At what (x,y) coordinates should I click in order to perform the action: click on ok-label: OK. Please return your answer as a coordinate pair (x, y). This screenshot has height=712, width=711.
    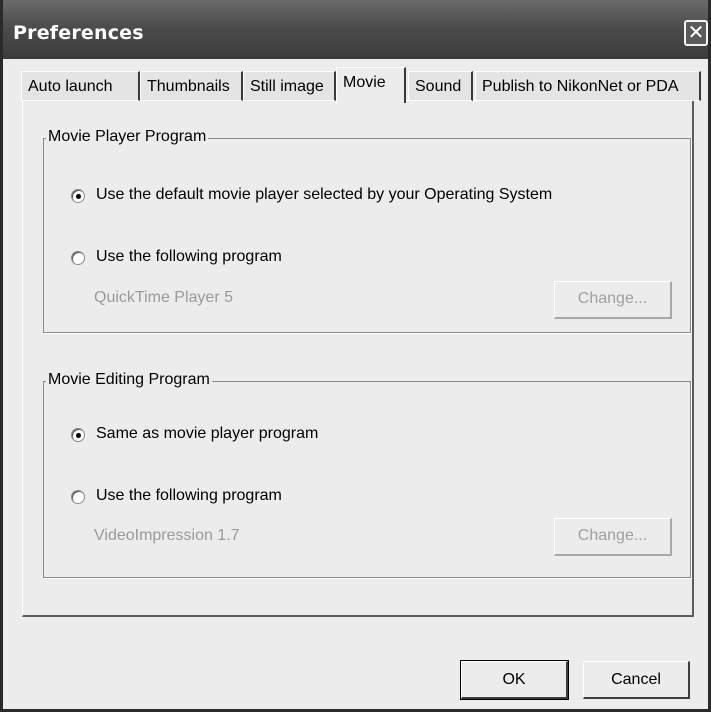
    Looking at the image, I should click on (514, 679).